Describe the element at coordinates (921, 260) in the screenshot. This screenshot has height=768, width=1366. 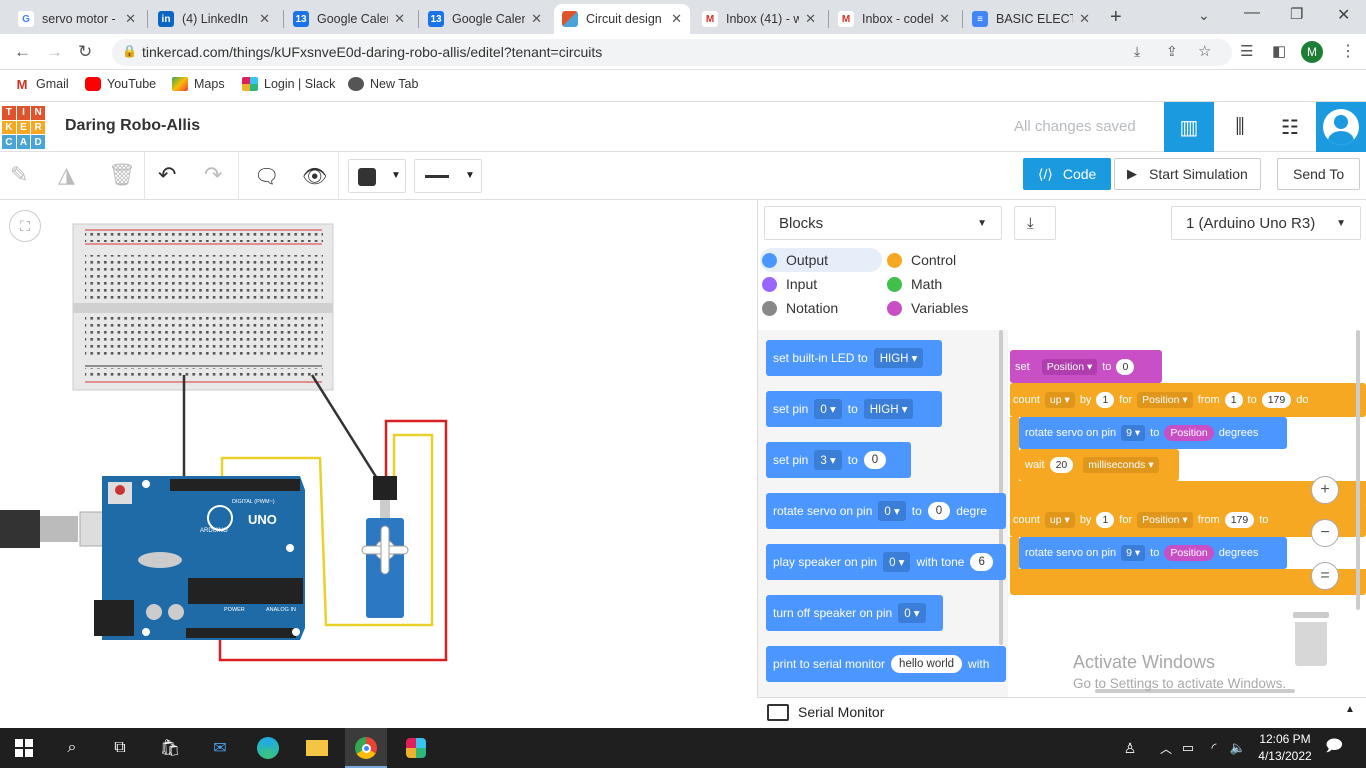
I see `category-control: Control` at that location.